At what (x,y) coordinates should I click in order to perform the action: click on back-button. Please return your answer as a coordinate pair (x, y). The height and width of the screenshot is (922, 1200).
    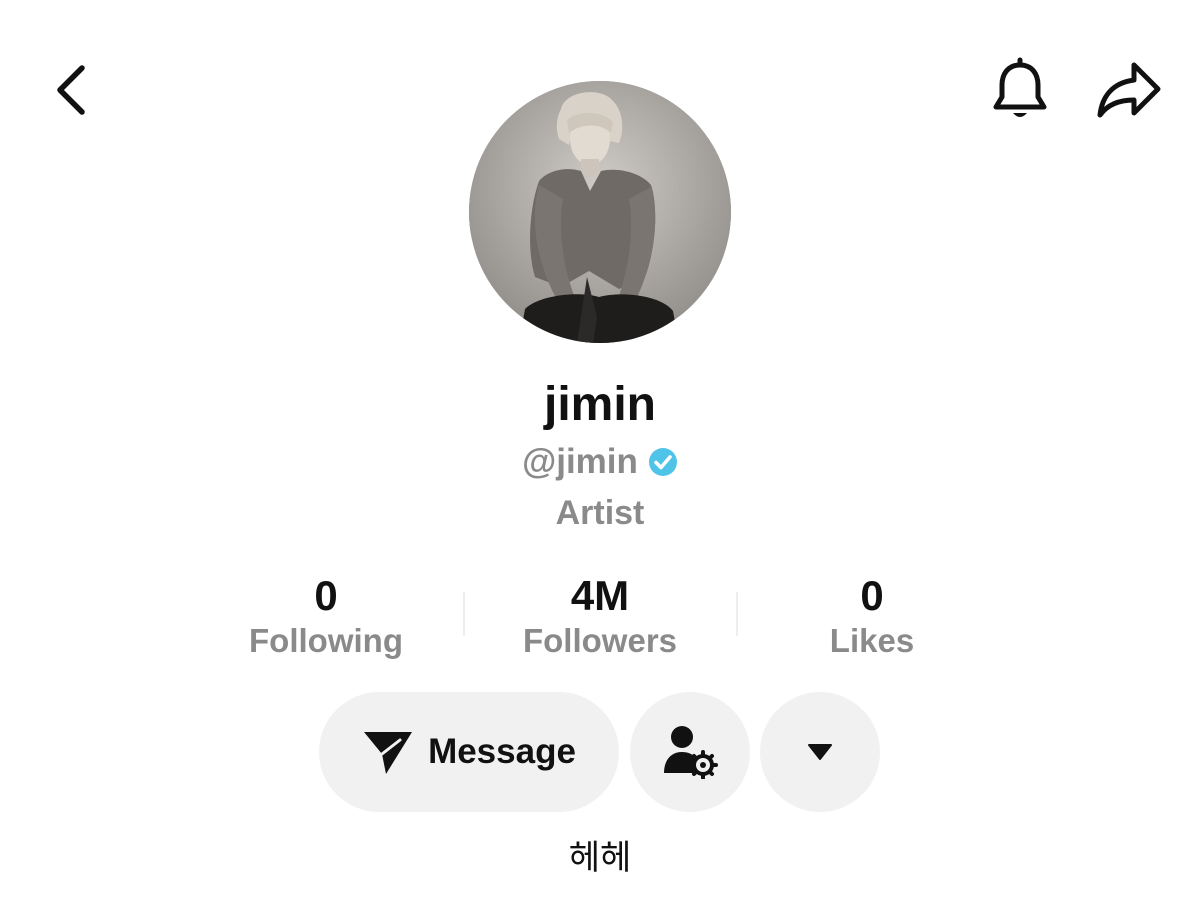
    Looking at the image, I should click on (72, 90).